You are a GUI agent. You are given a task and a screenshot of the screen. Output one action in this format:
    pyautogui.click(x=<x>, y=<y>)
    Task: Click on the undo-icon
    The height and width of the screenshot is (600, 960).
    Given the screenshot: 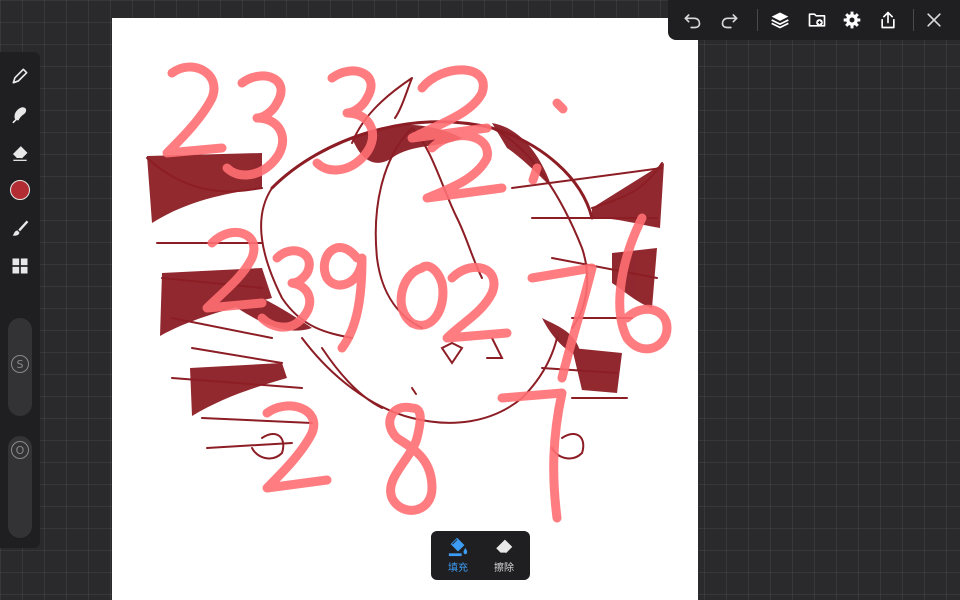 What is the action you would take?
    pyautogui.click(x=692, y=21)
    